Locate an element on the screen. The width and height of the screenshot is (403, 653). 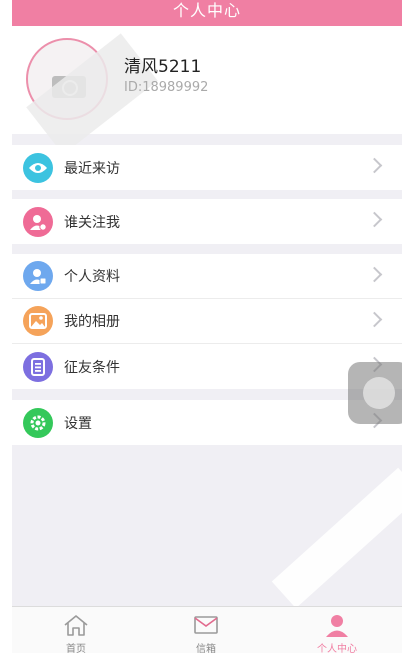
tab-label: 首页 is located at coordinates (76, 648).